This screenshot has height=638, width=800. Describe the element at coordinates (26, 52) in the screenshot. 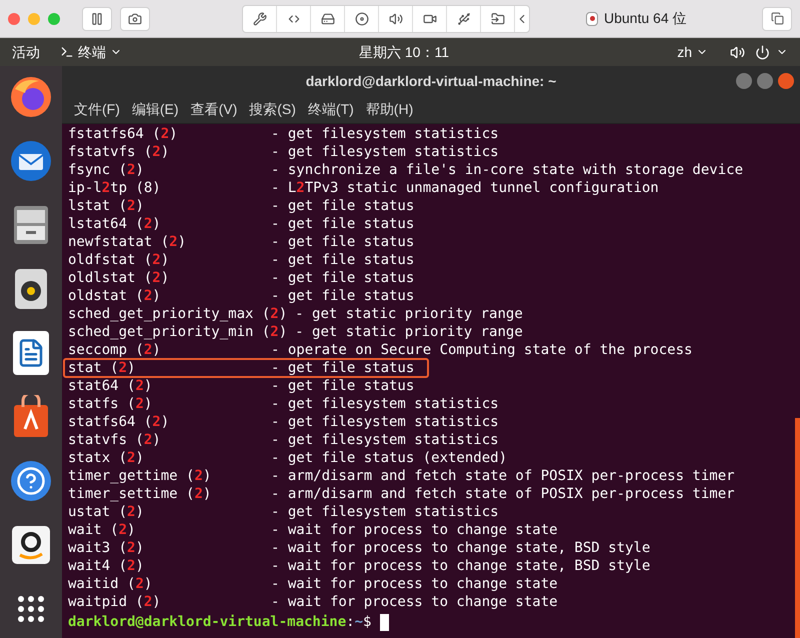

I see `activities-button: 活动` at that location.